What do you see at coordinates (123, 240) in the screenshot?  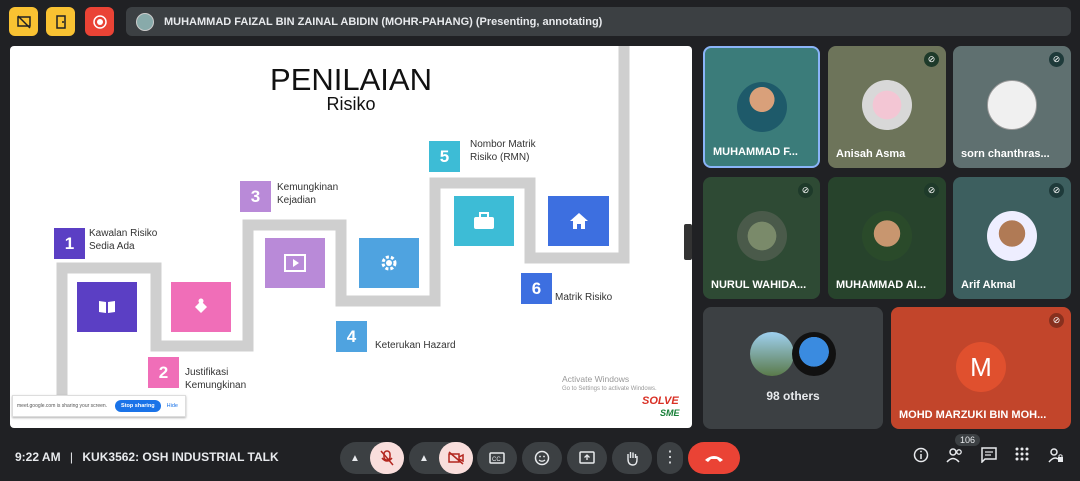 I see `step-1-label: Kawalan Risiko Sedia Ada` at bounding box center [123, 240].